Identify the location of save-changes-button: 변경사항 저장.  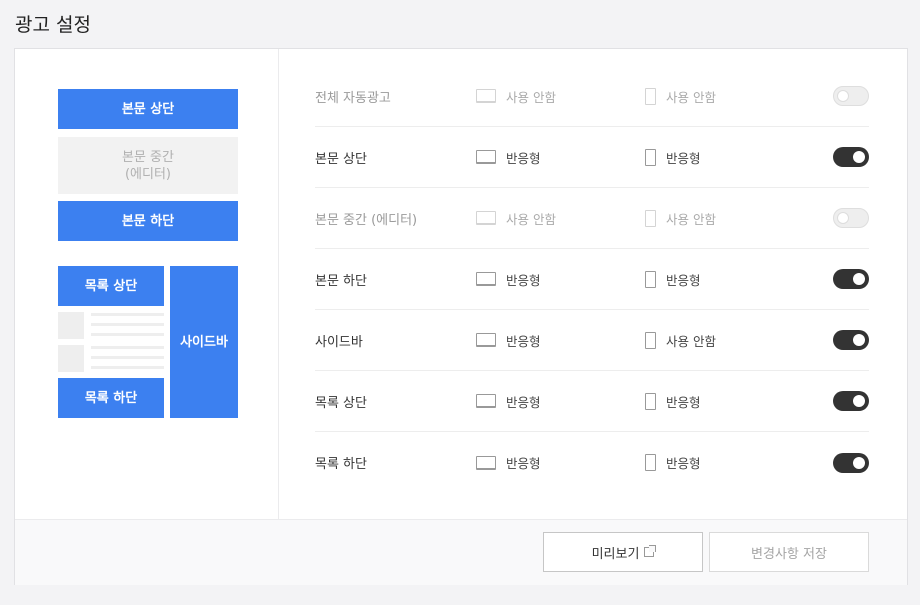
(789, 552).